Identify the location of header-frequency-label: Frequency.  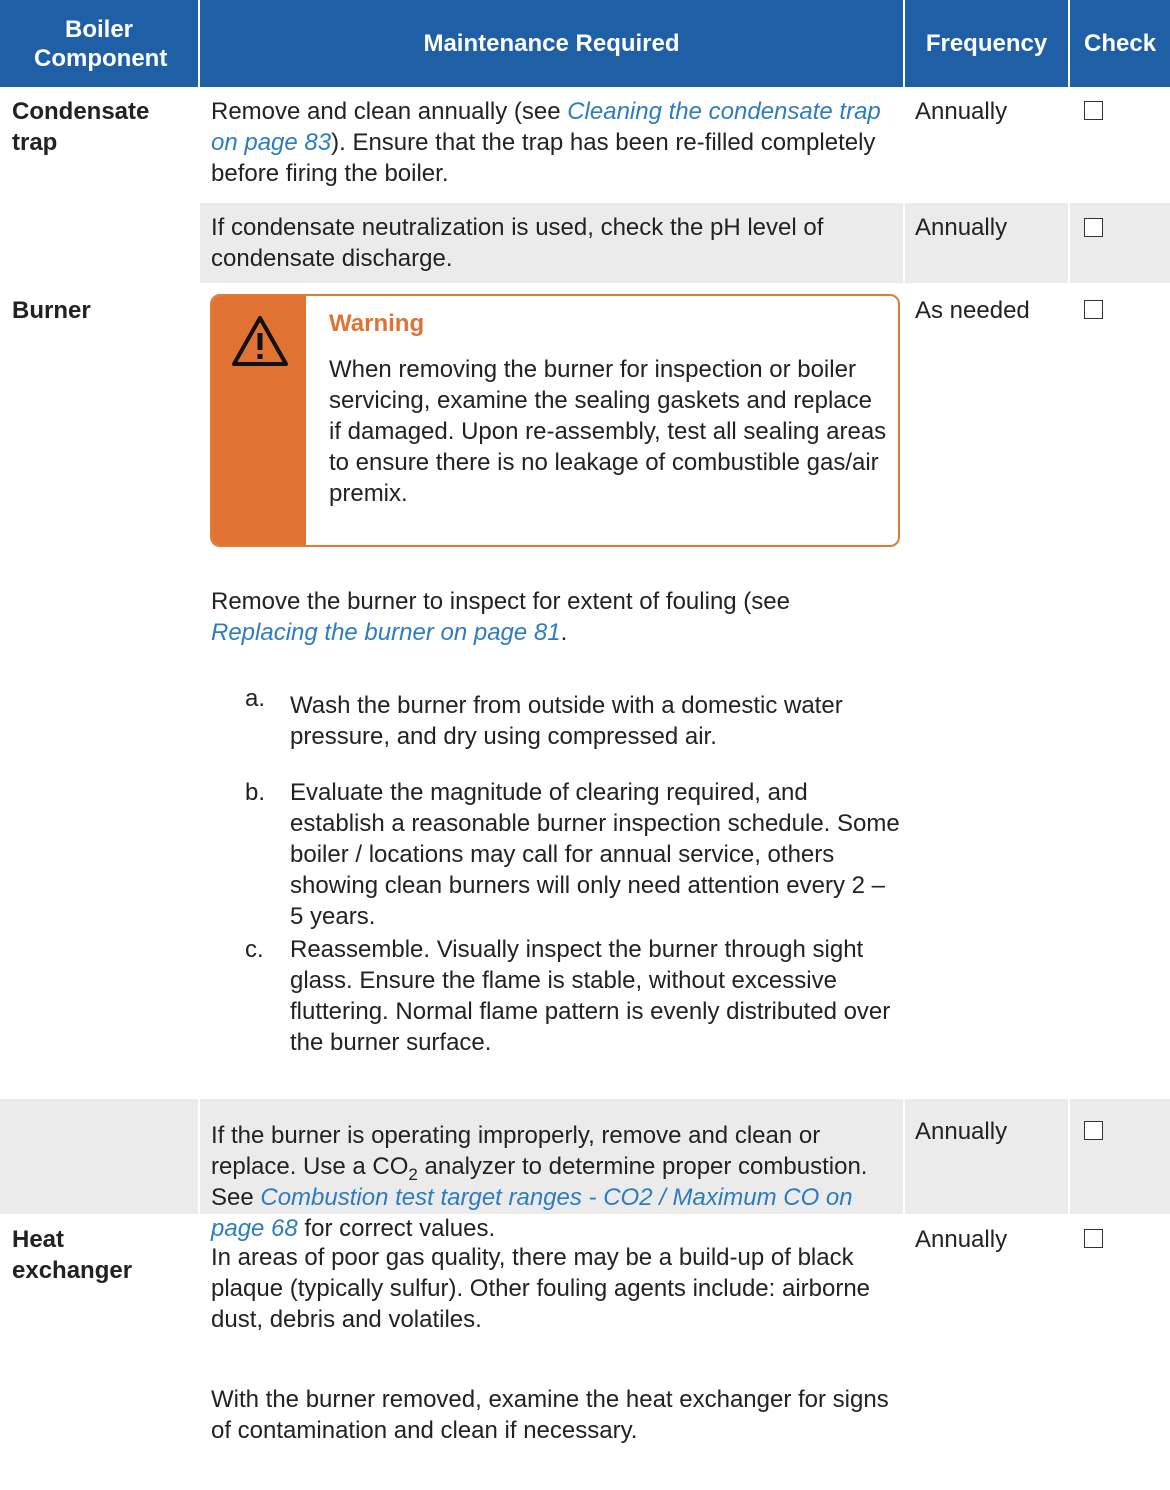
(986, 43).